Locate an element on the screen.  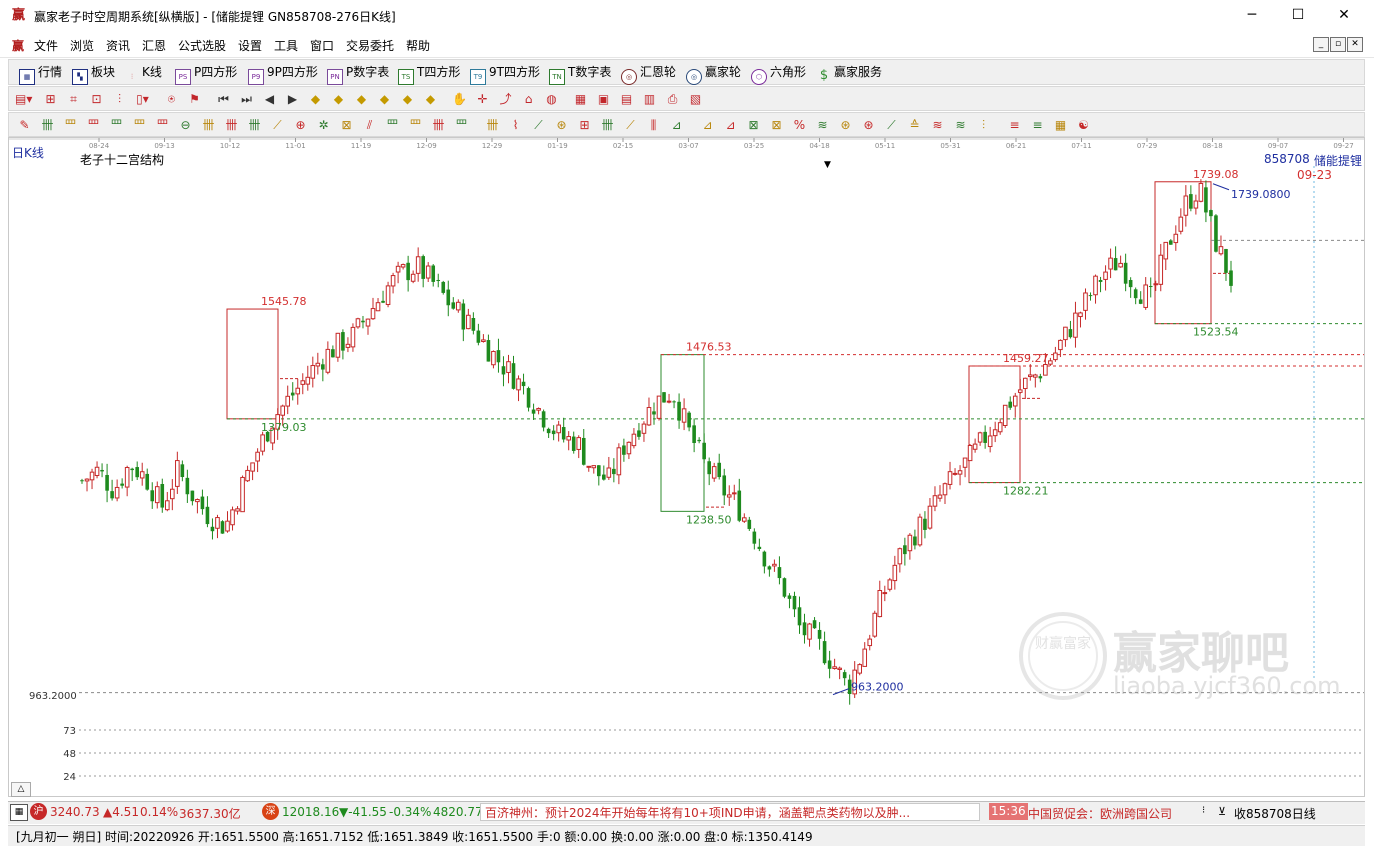
mark15-icon: ⊛ is located at coordinates (845, 125).